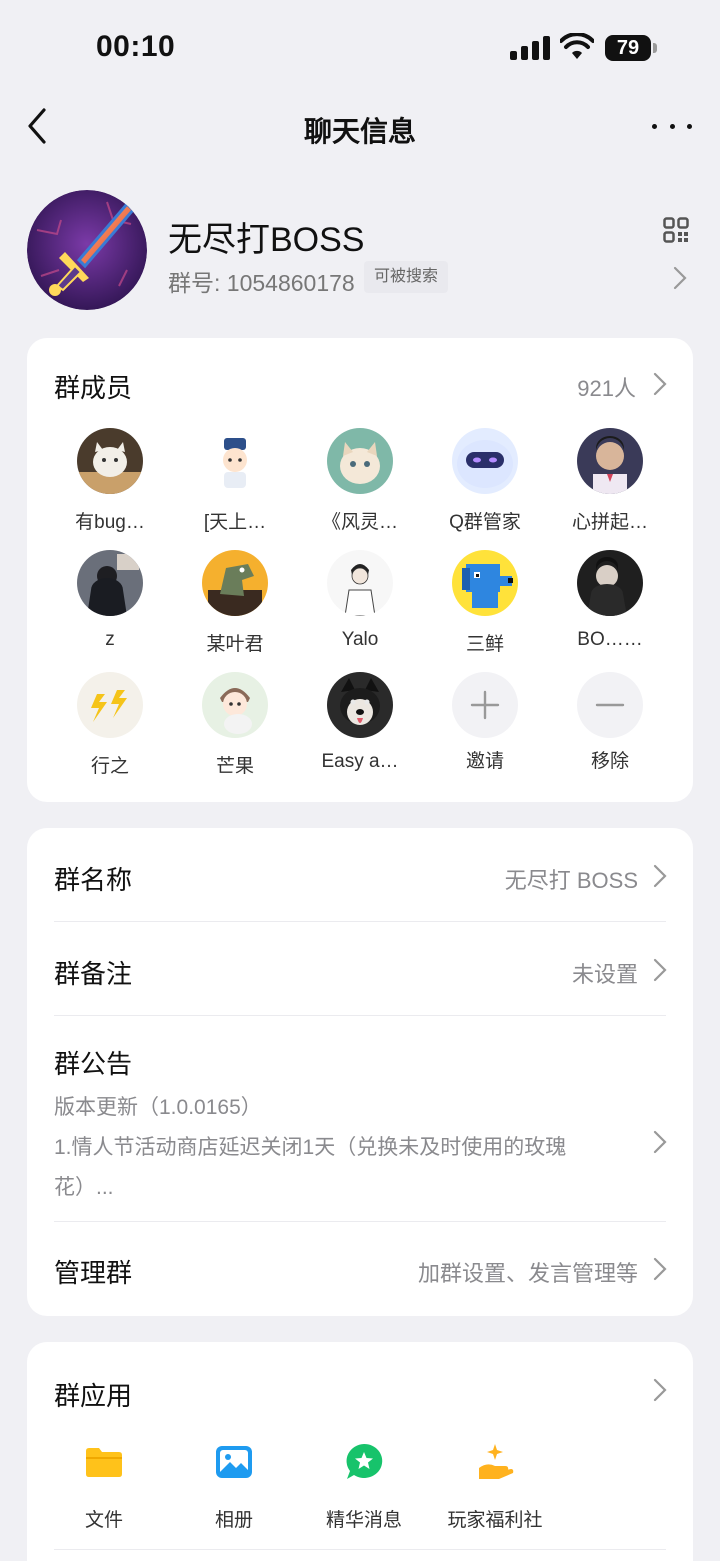  I want to click on member-item: z, so click(110, 600).